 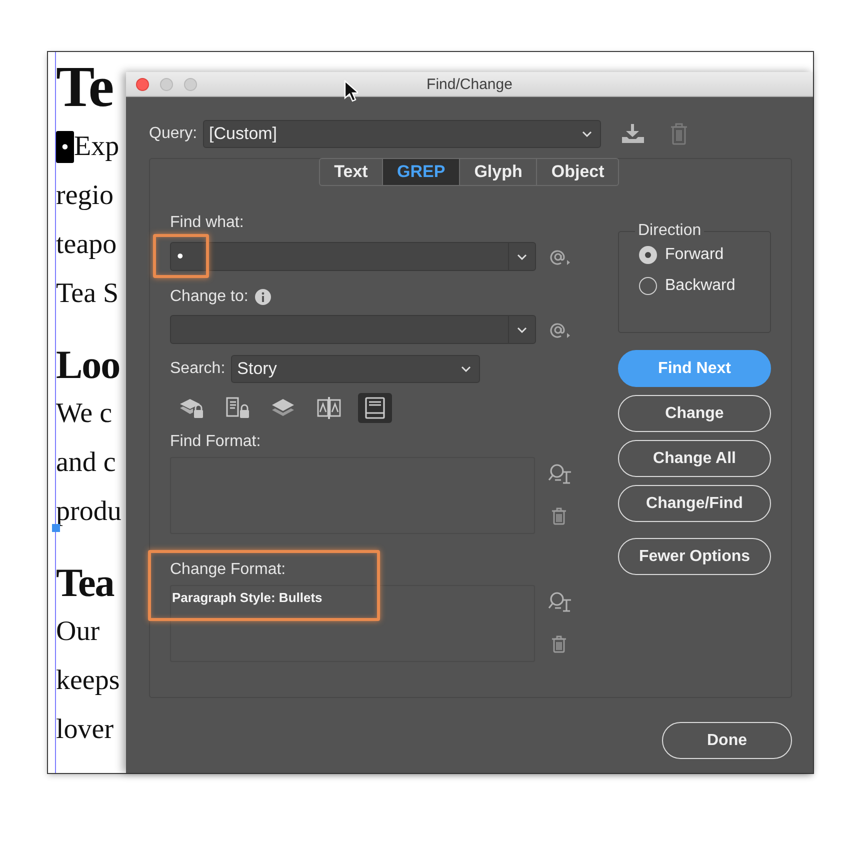 I want to click on body-text: teapo, so click(x=87, y=245).